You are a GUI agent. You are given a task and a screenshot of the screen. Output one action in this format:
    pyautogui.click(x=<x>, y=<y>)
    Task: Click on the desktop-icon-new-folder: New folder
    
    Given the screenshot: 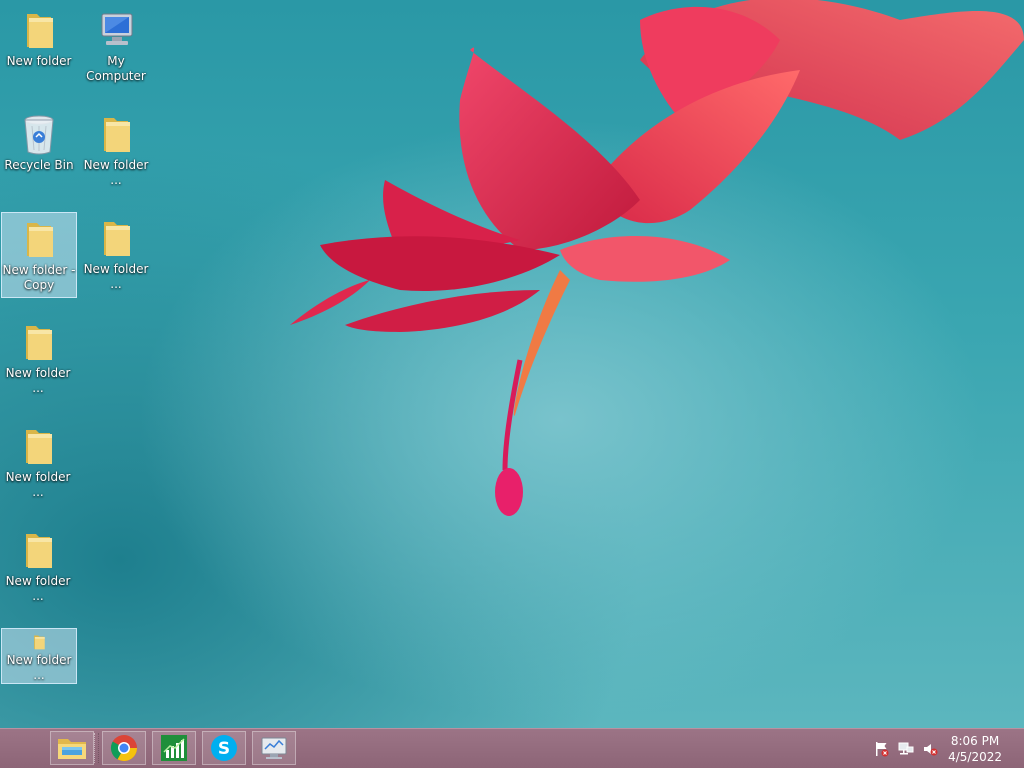 What is the action you would take?
    pyautogui.click(x=39, y=46)
    